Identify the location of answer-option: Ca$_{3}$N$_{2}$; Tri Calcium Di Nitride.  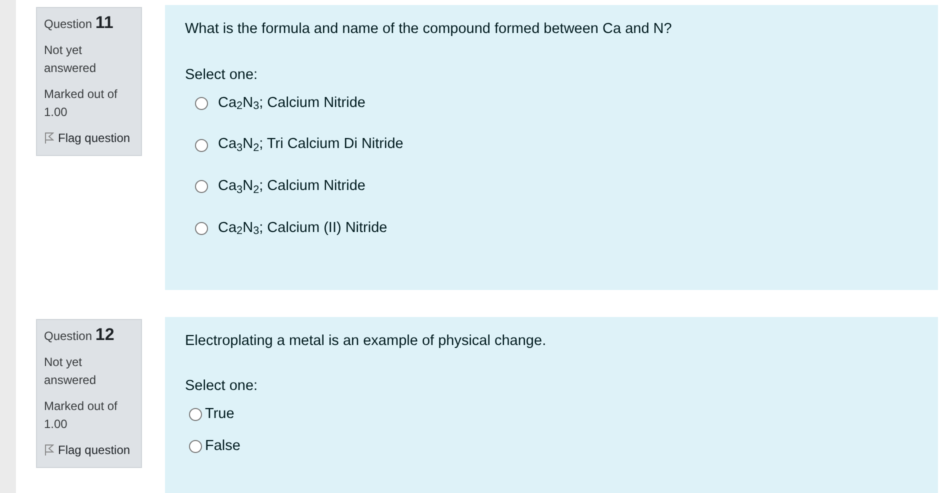
(556, 145).